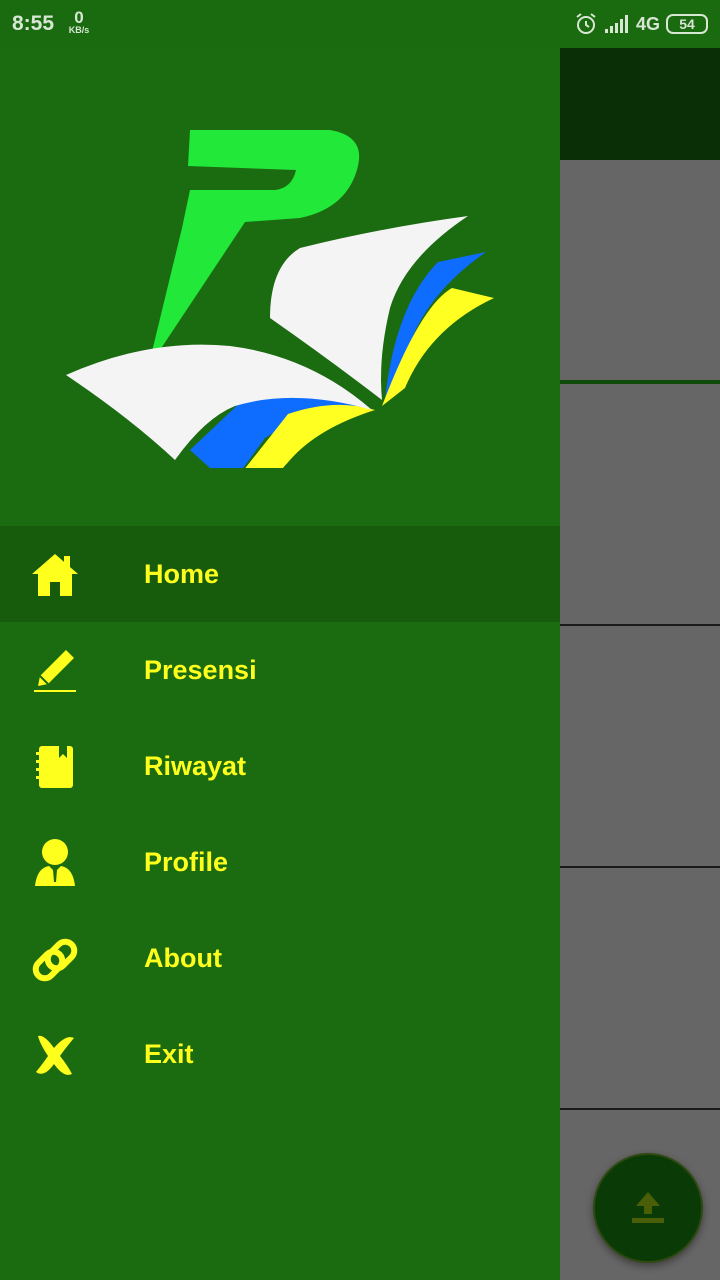 This screenshot has width=720, height=1280. What do you see at coordinates (55, 959) in the screenshot?
I see `link-icon` at bounding box center [55, 959].